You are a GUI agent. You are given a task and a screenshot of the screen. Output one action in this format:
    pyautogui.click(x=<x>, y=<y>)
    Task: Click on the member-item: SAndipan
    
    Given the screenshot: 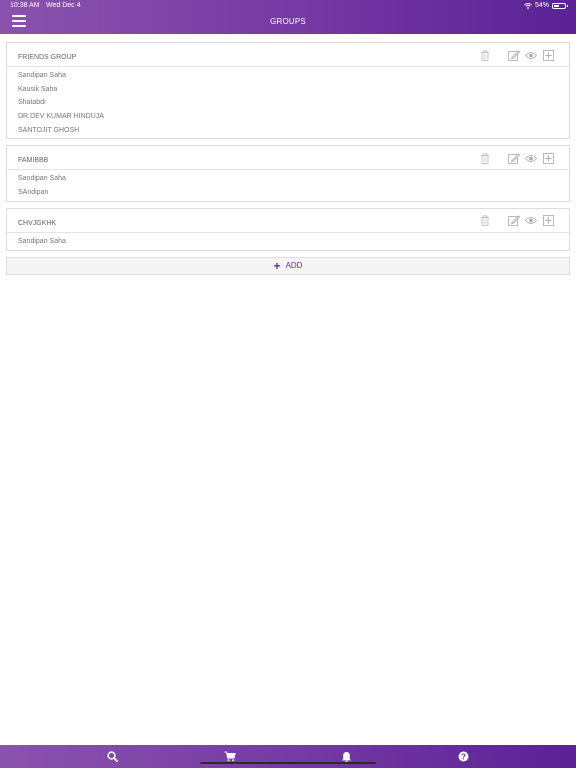 What is the action you would take?
    pyautogui.click(x=288, y=193)
    